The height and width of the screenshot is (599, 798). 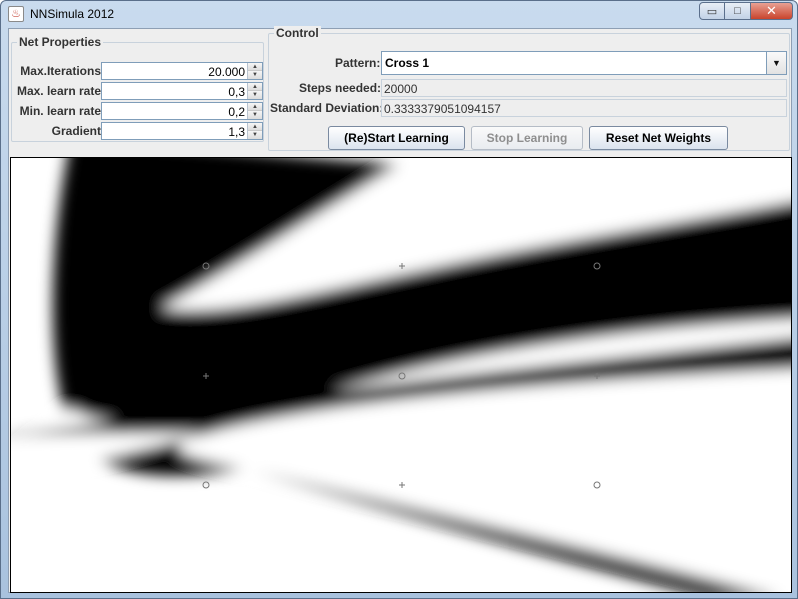 What do you see at coordinates (236, 132) in the screenshot?
I see `gradient-value: 1,3` at bounding box center [236, 132].